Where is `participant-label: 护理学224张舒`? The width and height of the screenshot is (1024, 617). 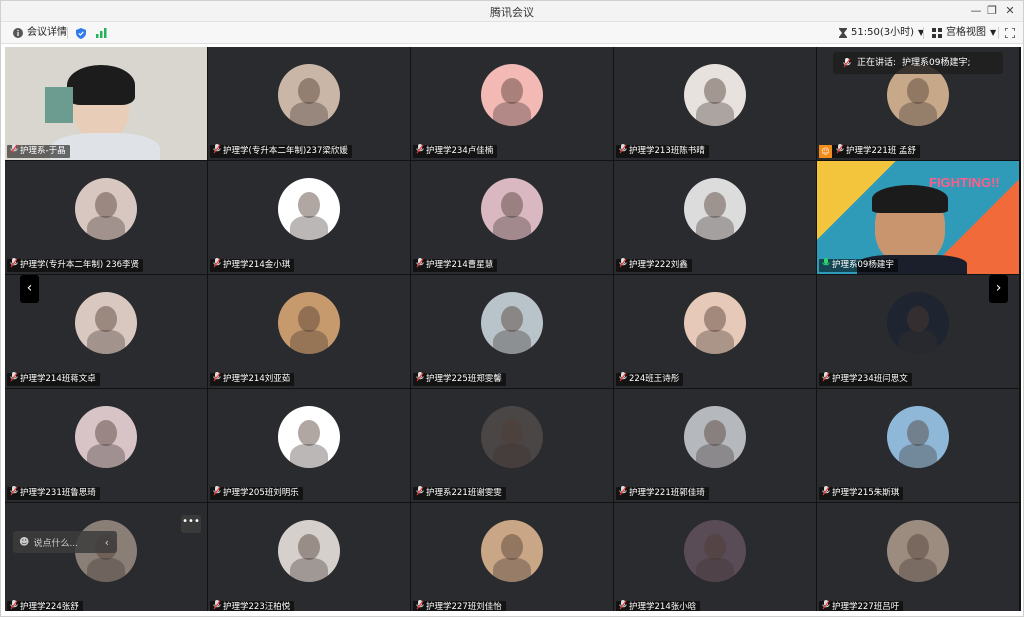 participant-label: 护理学224张舒 is located at coordinates (45, 605).